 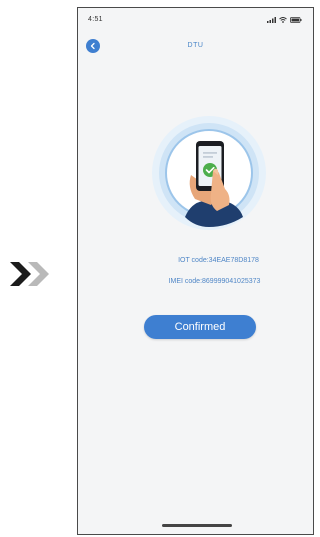 I want to click on status-icons, so click(x=284, y=20).